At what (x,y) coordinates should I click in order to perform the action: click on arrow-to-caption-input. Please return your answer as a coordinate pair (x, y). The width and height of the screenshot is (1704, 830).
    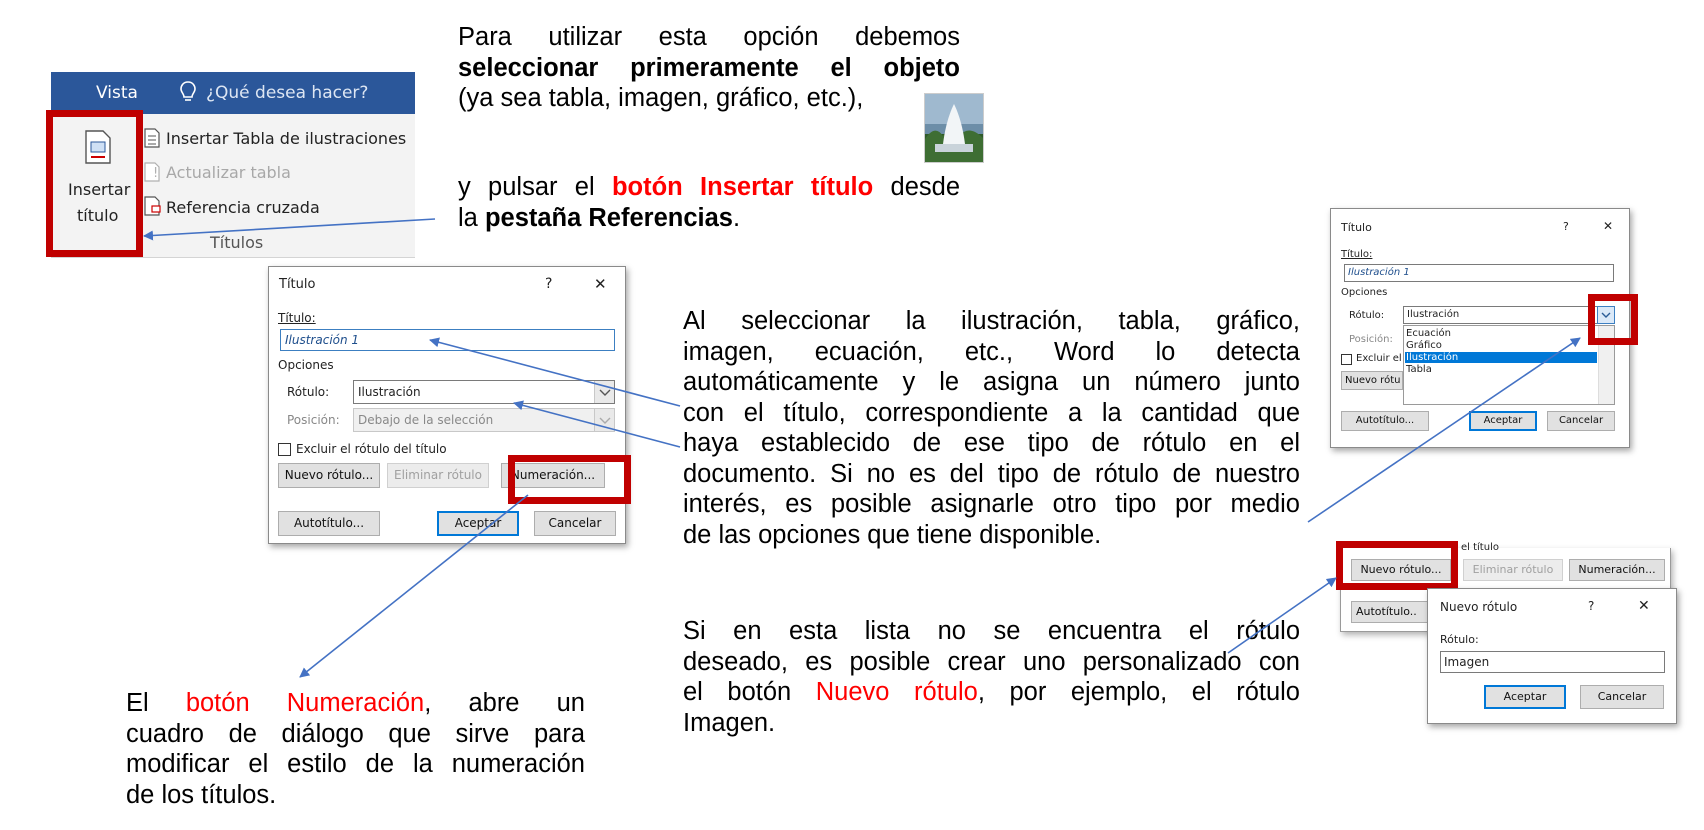
    Looking at the image, I should click on (555, 372).